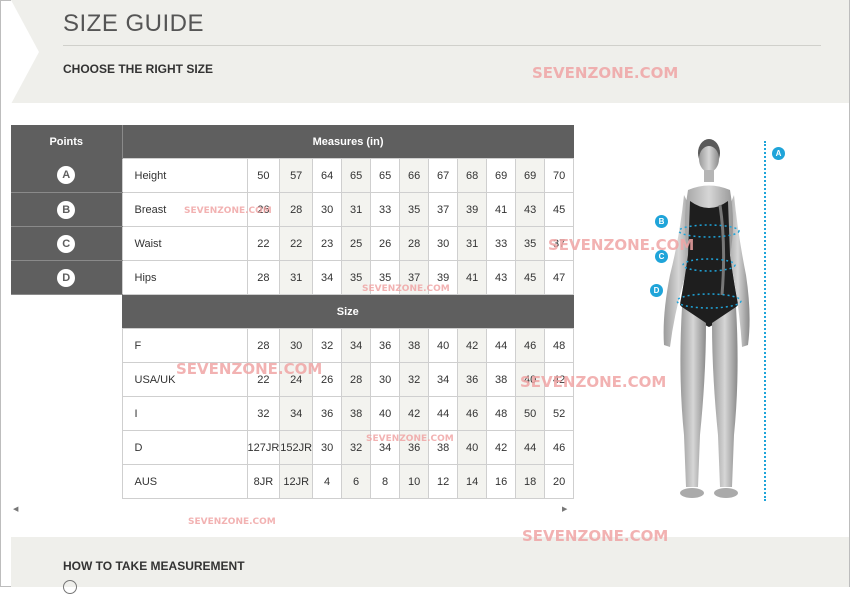 Image resolution: width=850 pixels, height=594 pixels. What do you see at coordinates (530, 481) in the screenshot?
I see `value-cell: 18` at bounding box center [530, 481].